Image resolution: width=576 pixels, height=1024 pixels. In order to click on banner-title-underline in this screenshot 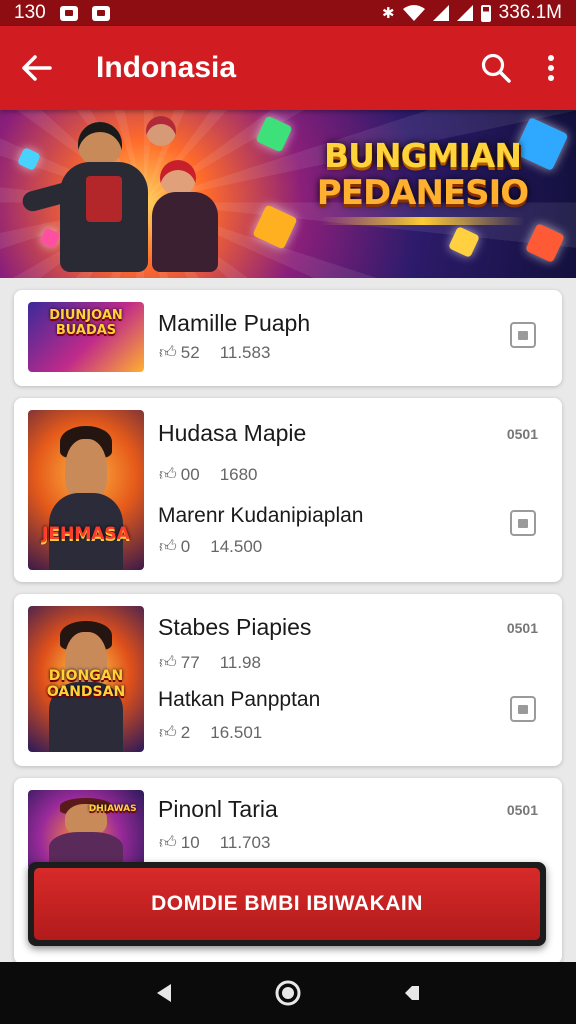, I will do `click(422, 221)`.